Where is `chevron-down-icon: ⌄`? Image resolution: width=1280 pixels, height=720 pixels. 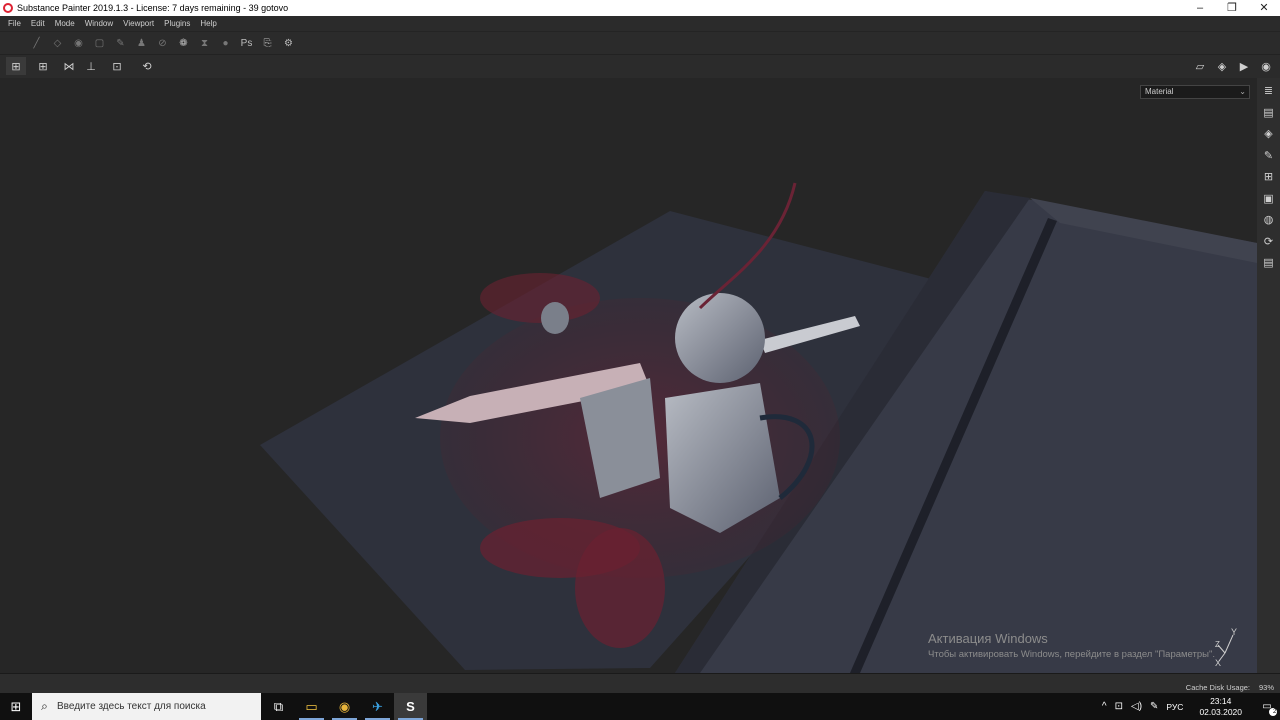
chevron-down-icon: ⌄ is located at coordinates (1242, 91).